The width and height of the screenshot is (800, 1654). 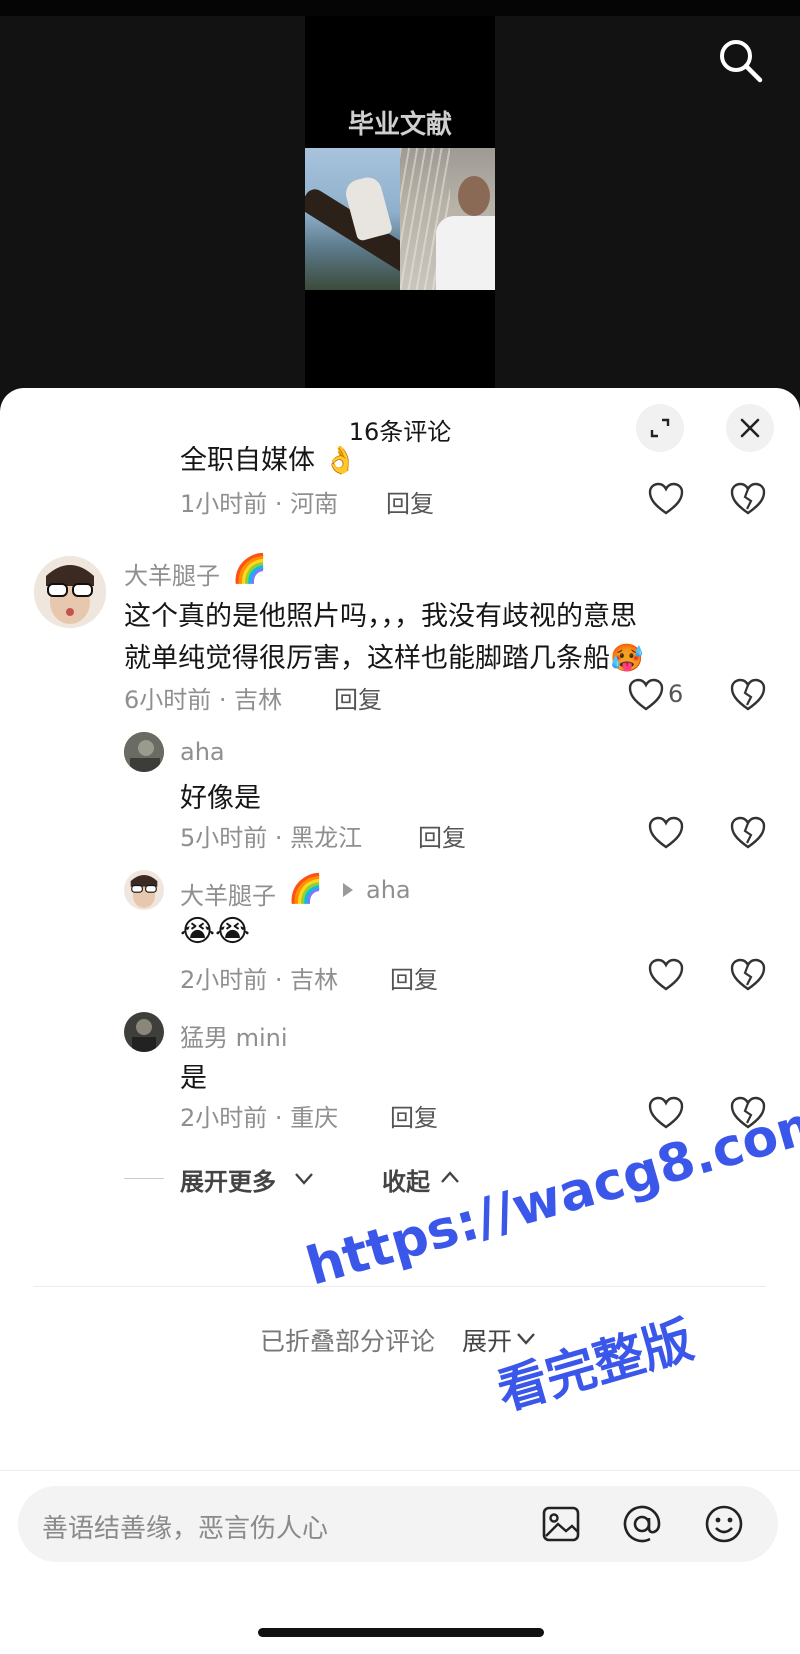 What do you see at coordinates (203, 700) in the screenshot?
I see `comment-time-location: 6小时前 · 吉林` at bounding box center [203, 700].